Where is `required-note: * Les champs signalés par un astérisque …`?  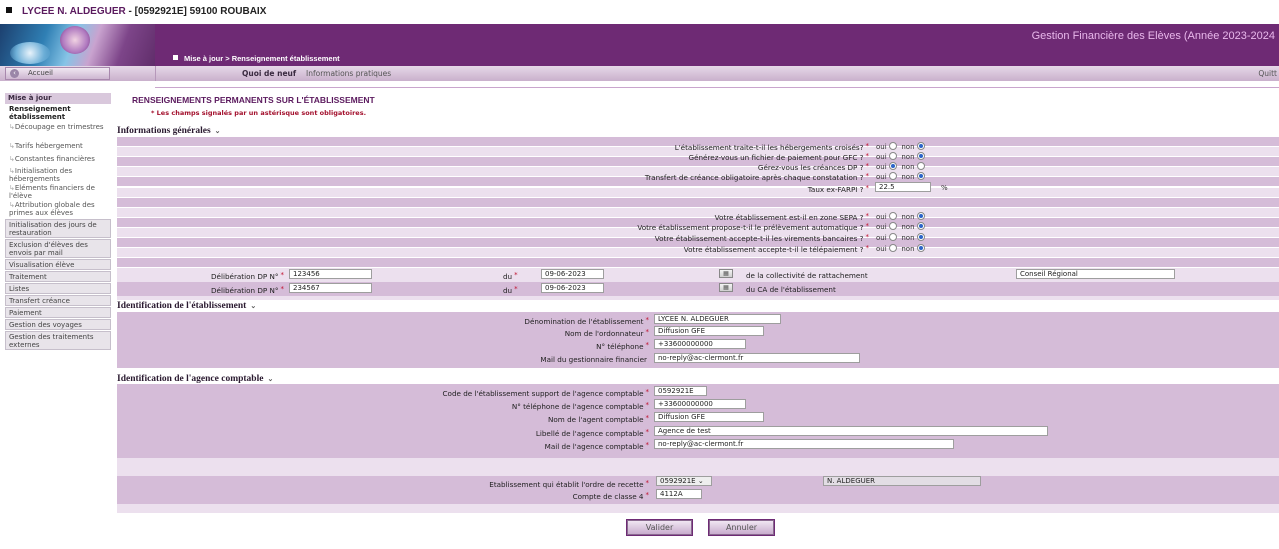
required-note: * Les champs signalés par un astérisque … is located at coordinates (259, 113).